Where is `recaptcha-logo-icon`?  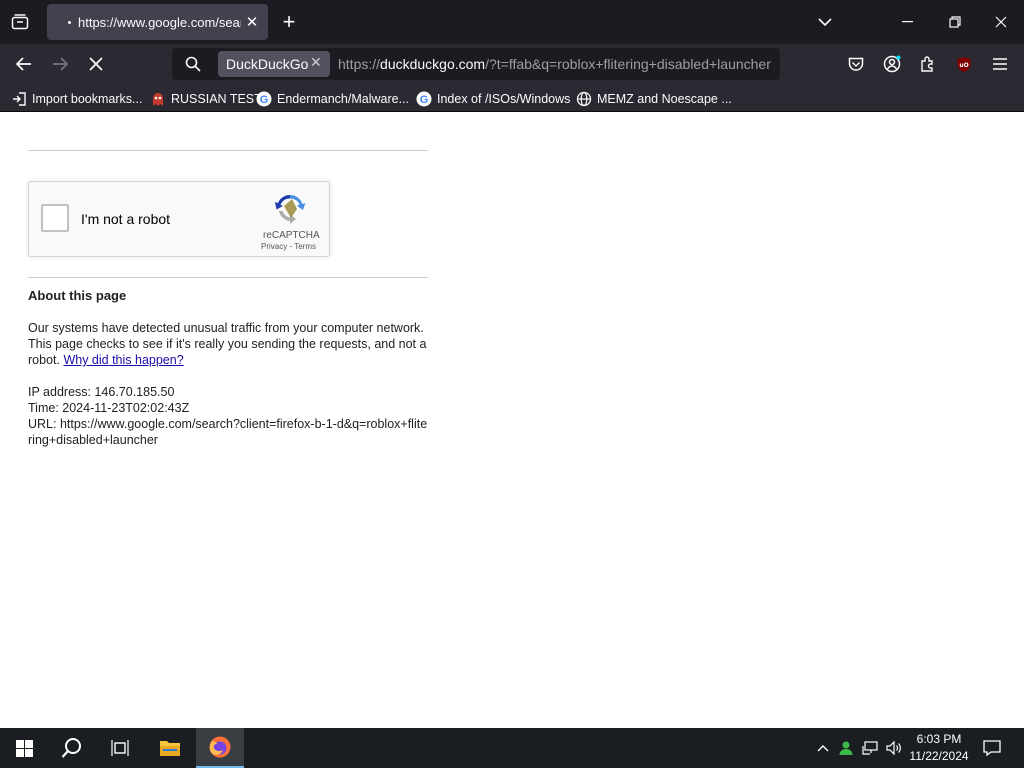 recaptcha-logo-icon is located at coordinates (290, 208).